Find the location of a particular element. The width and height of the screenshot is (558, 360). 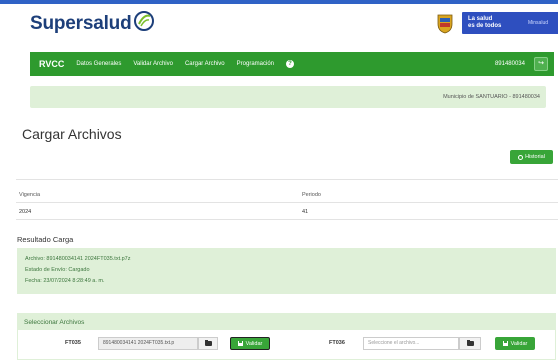

validate-button-ft036: Validar is located at coordinates (515, 343).